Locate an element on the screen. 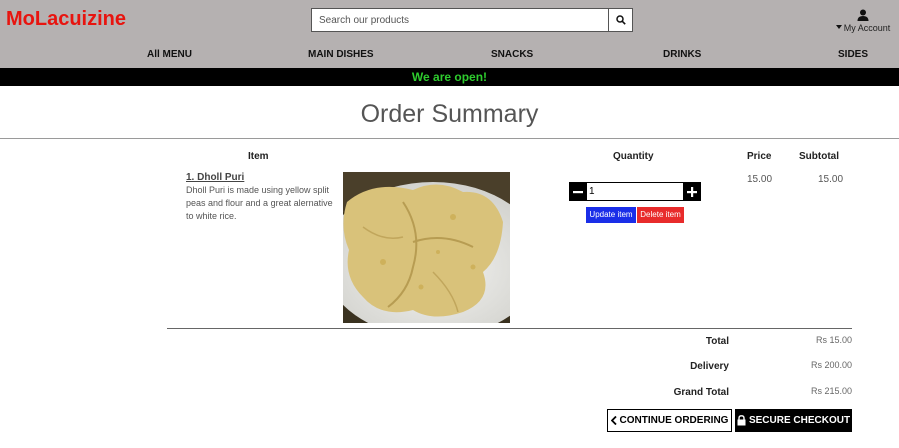  secure-checkout-button: SECURE CHECKOUT is located at coordinates (793, 420).